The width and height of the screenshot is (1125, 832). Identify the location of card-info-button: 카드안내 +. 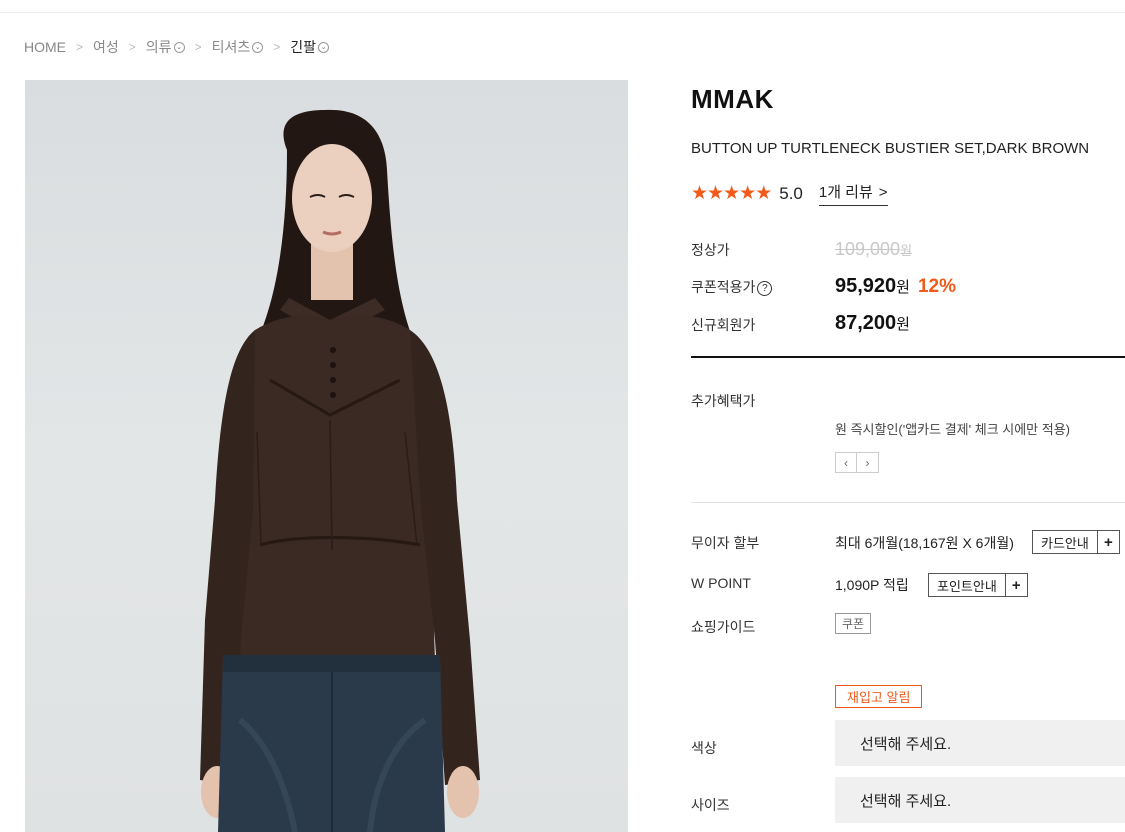
(1076, 542).